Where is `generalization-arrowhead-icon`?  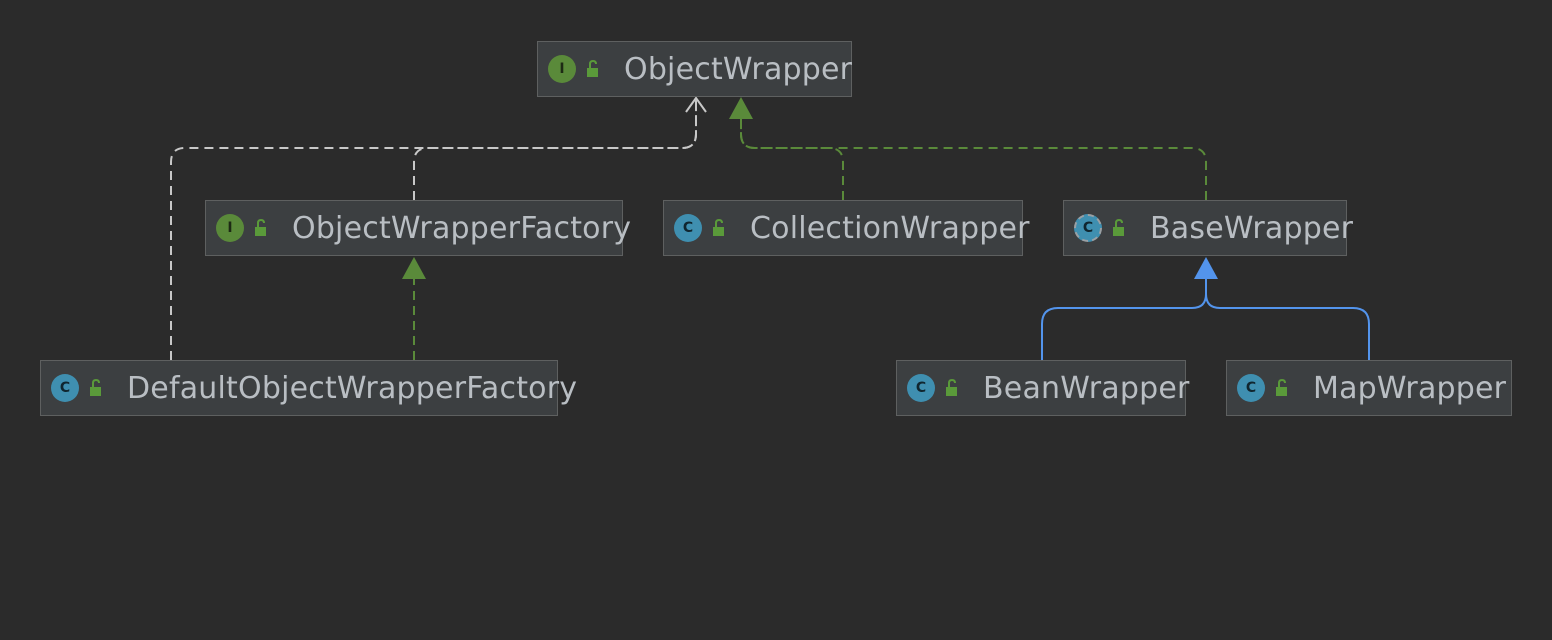
generalization-arrowhead-icon is located at coordinates (1206, 268).